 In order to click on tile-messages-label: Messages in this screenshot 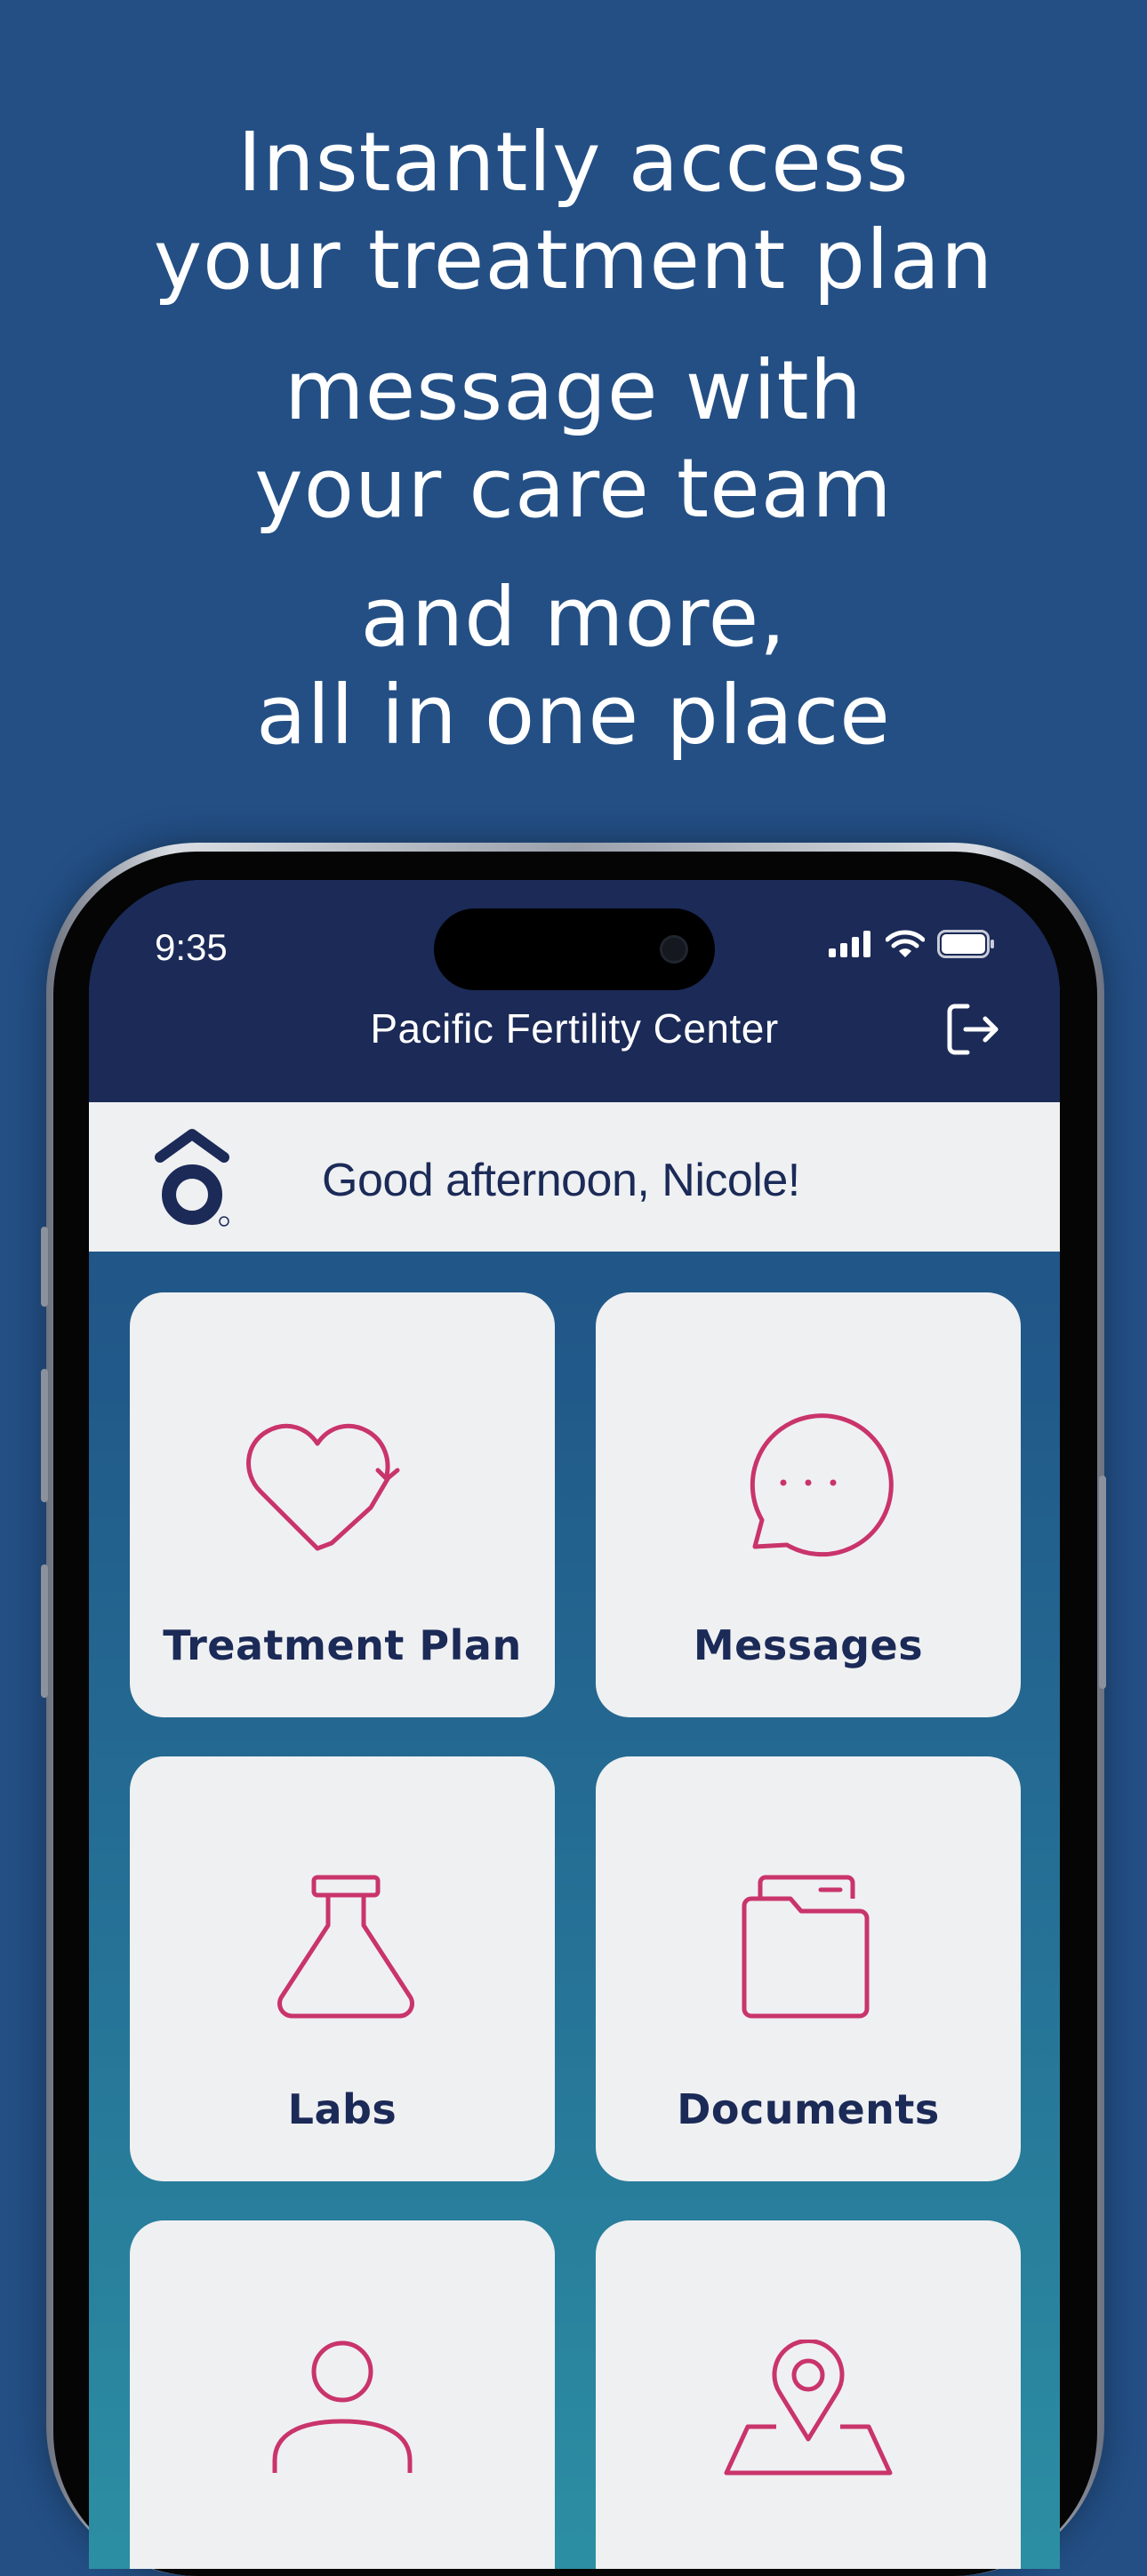, I will do `click(808, 1645)`.